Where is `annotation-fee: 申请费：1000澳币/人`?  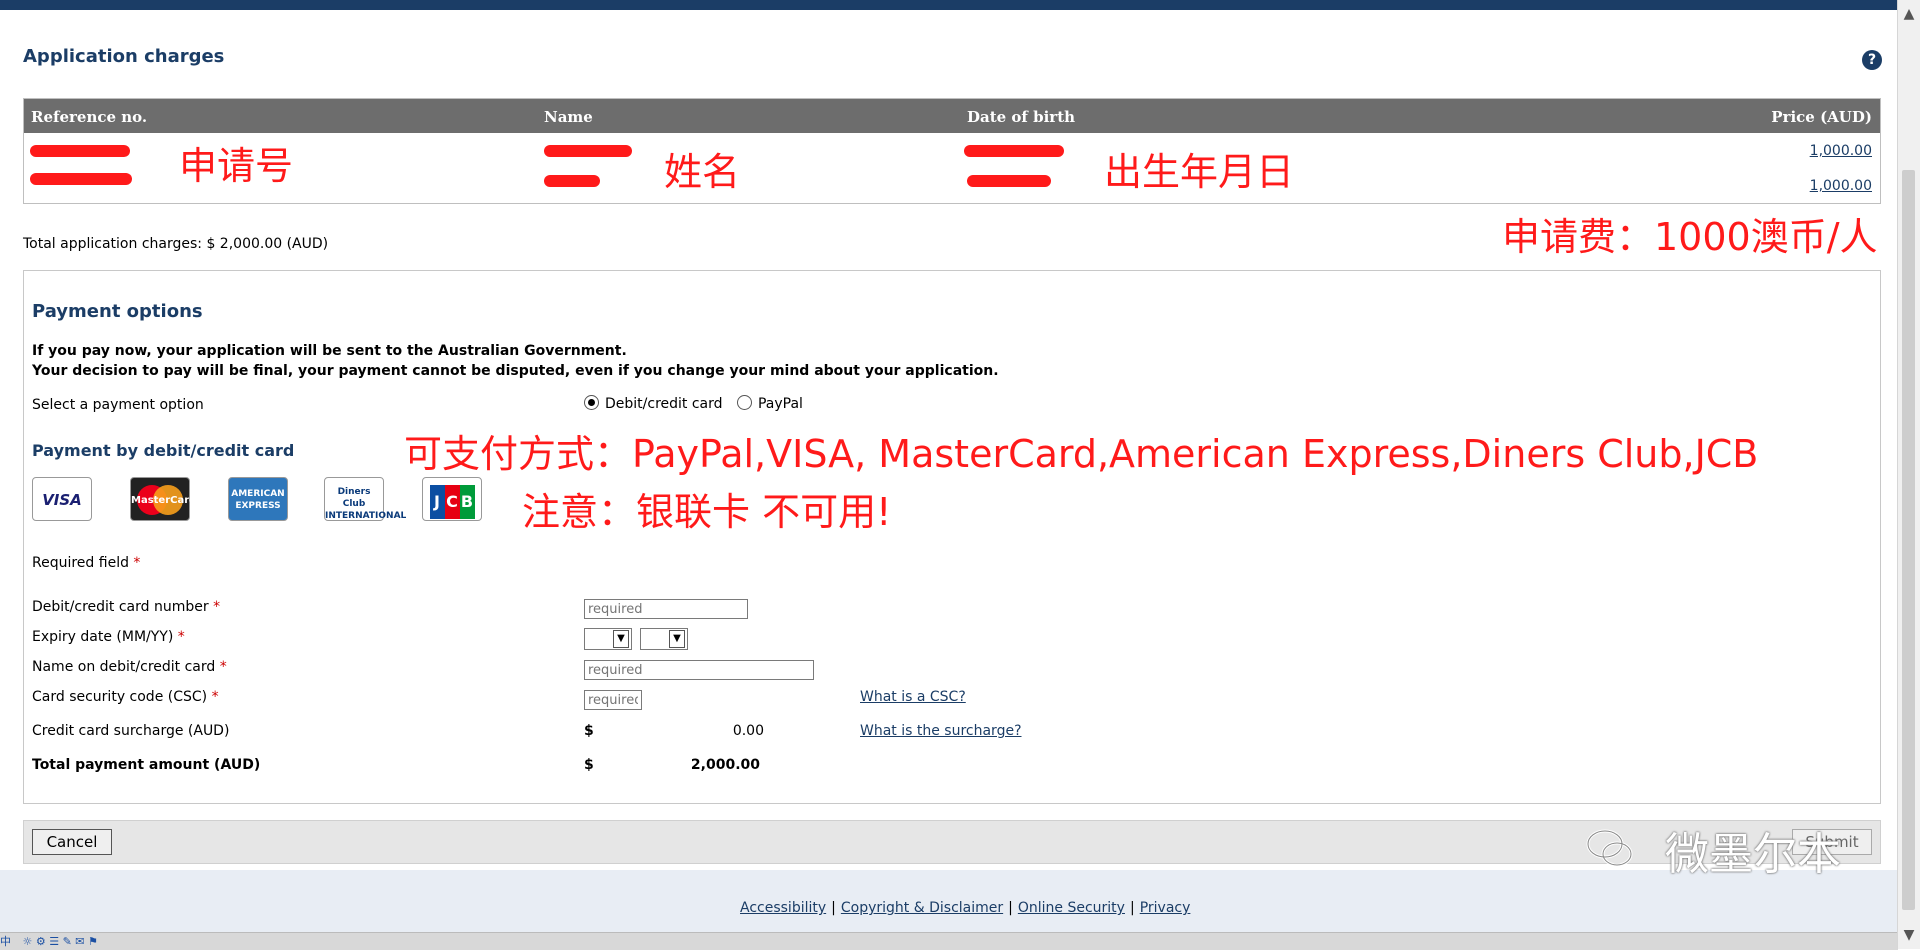
annotation-fee: 申请费：1000澳币/人 is located at coordinates (1690, 237).